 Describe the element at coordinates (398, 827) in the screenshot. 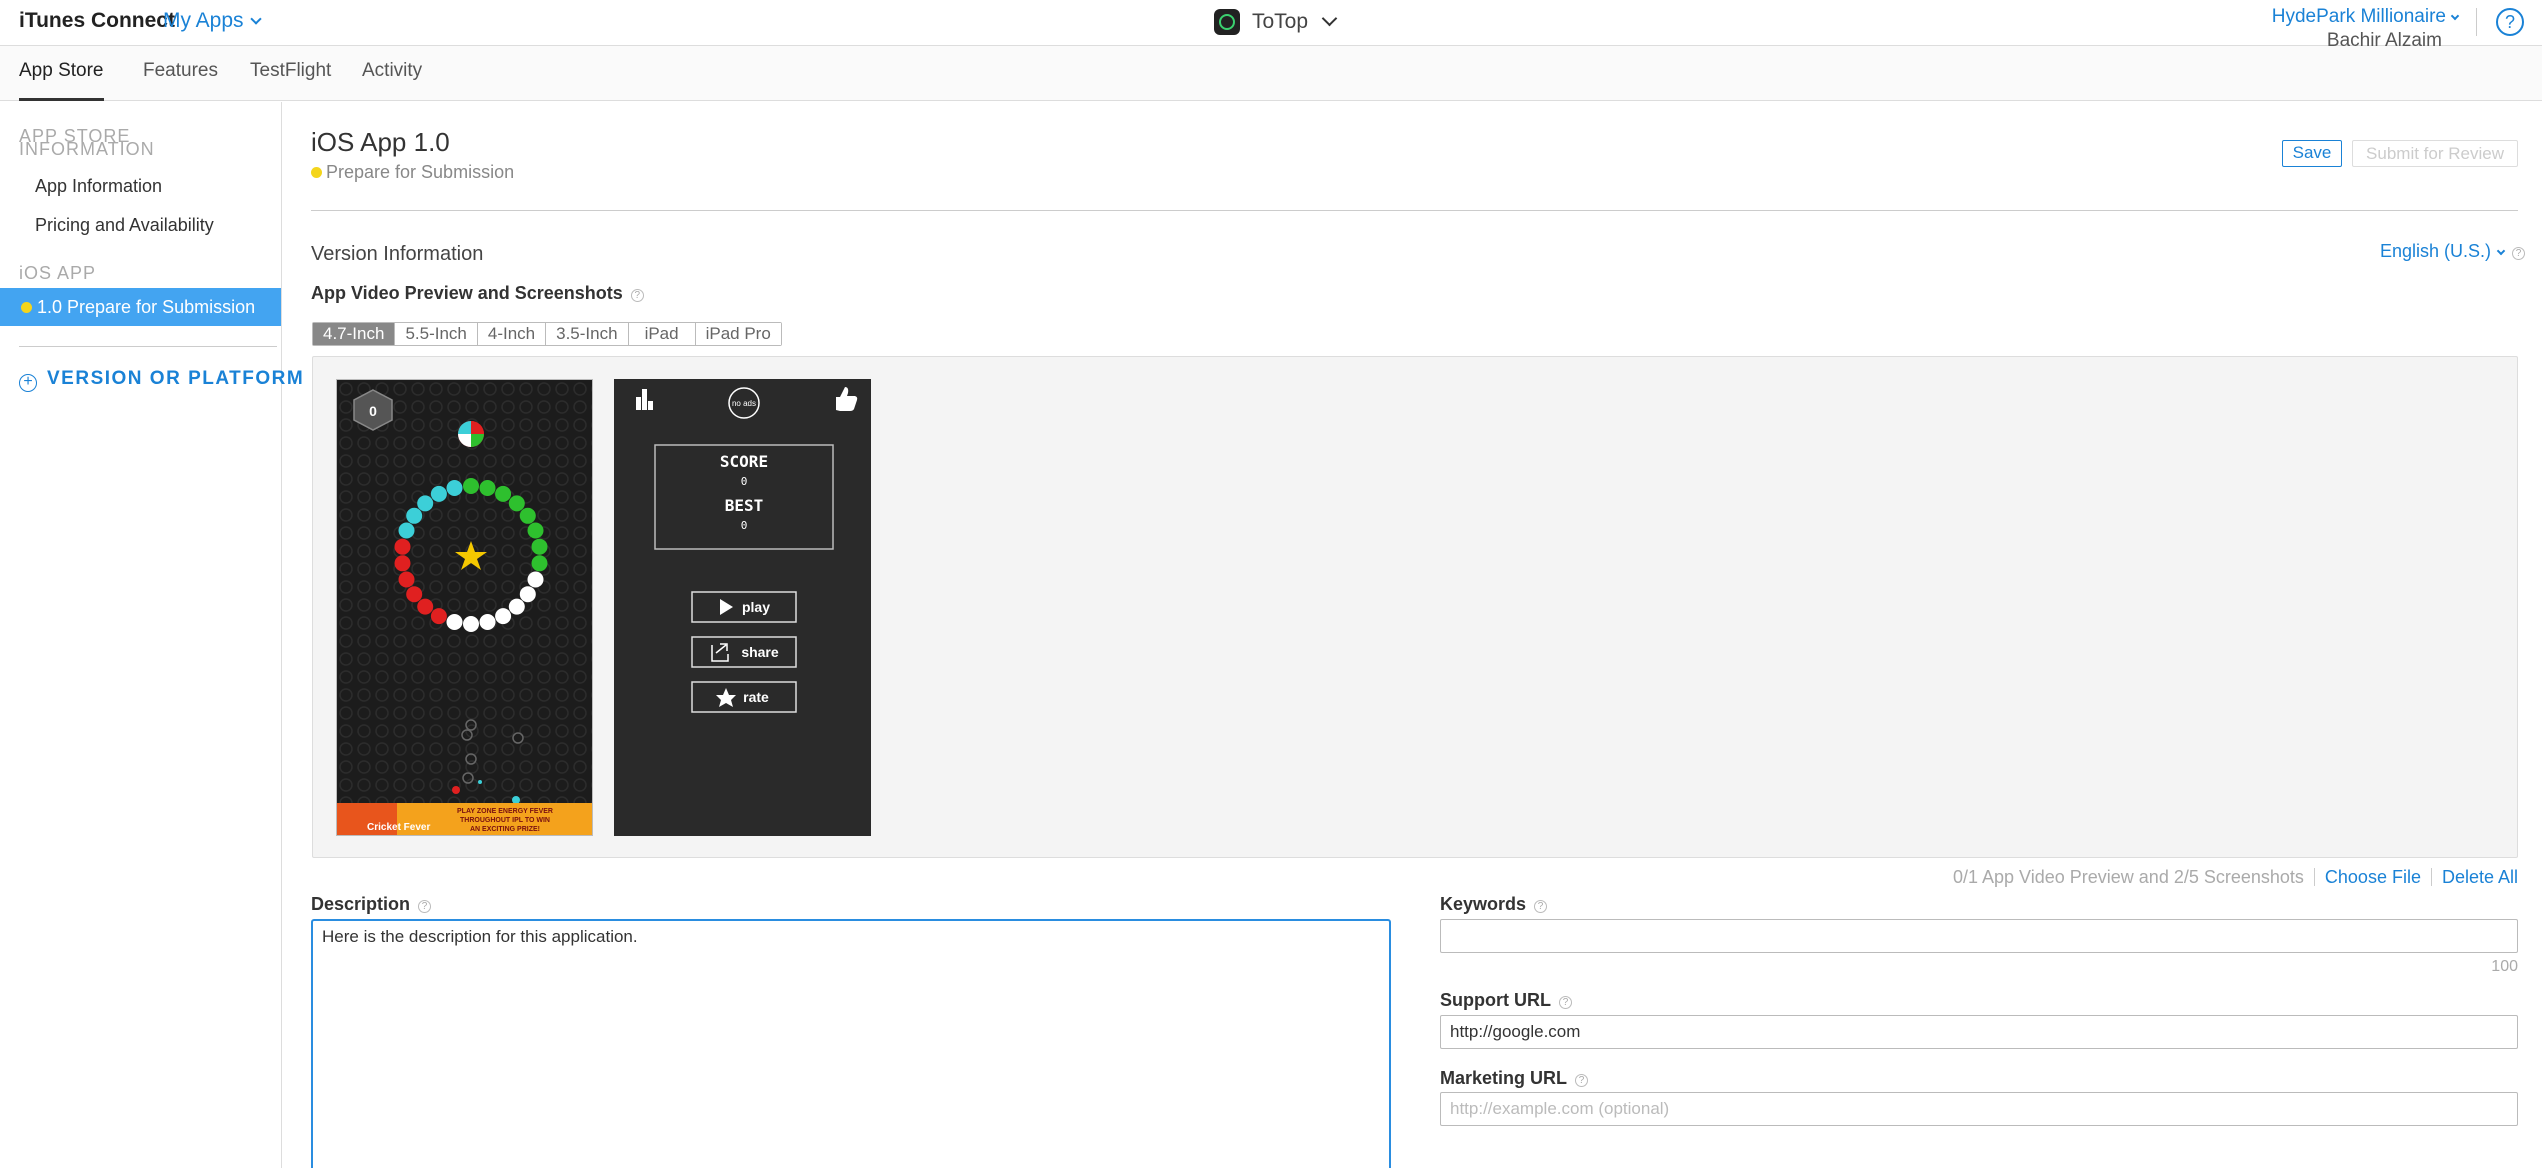

I see `ad-brand: Cricket Fever` at that location.